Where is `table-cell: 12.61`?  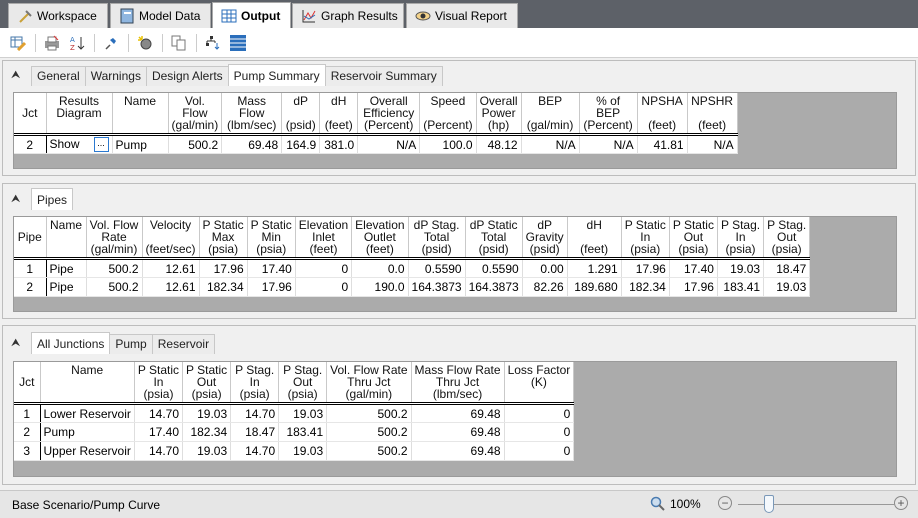
table-cell: 12.61 is located at coordinates (171, 268).